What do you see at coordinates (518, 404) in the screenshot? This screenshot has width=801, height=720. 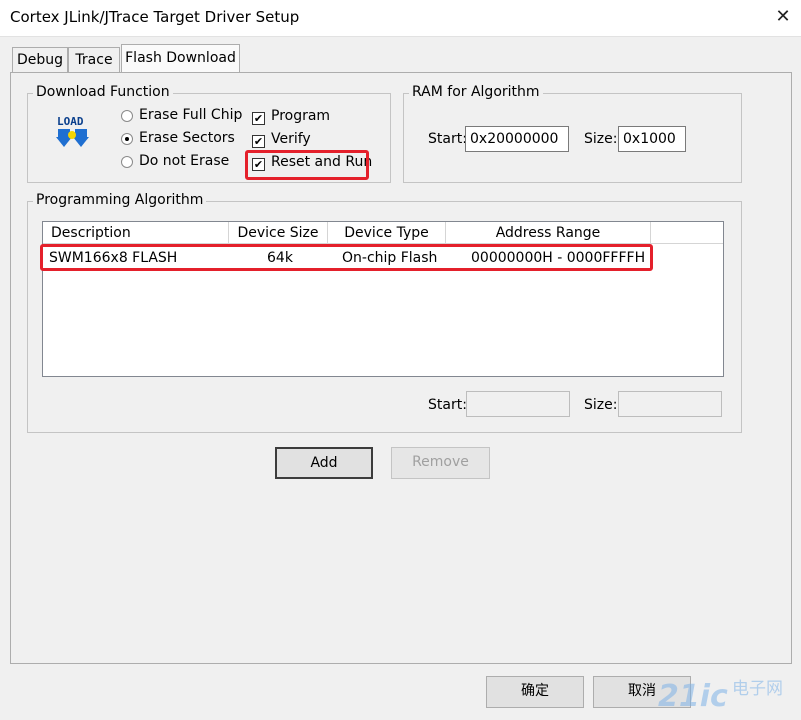 I see `algo-start-input` at bounding box center [518, 404].